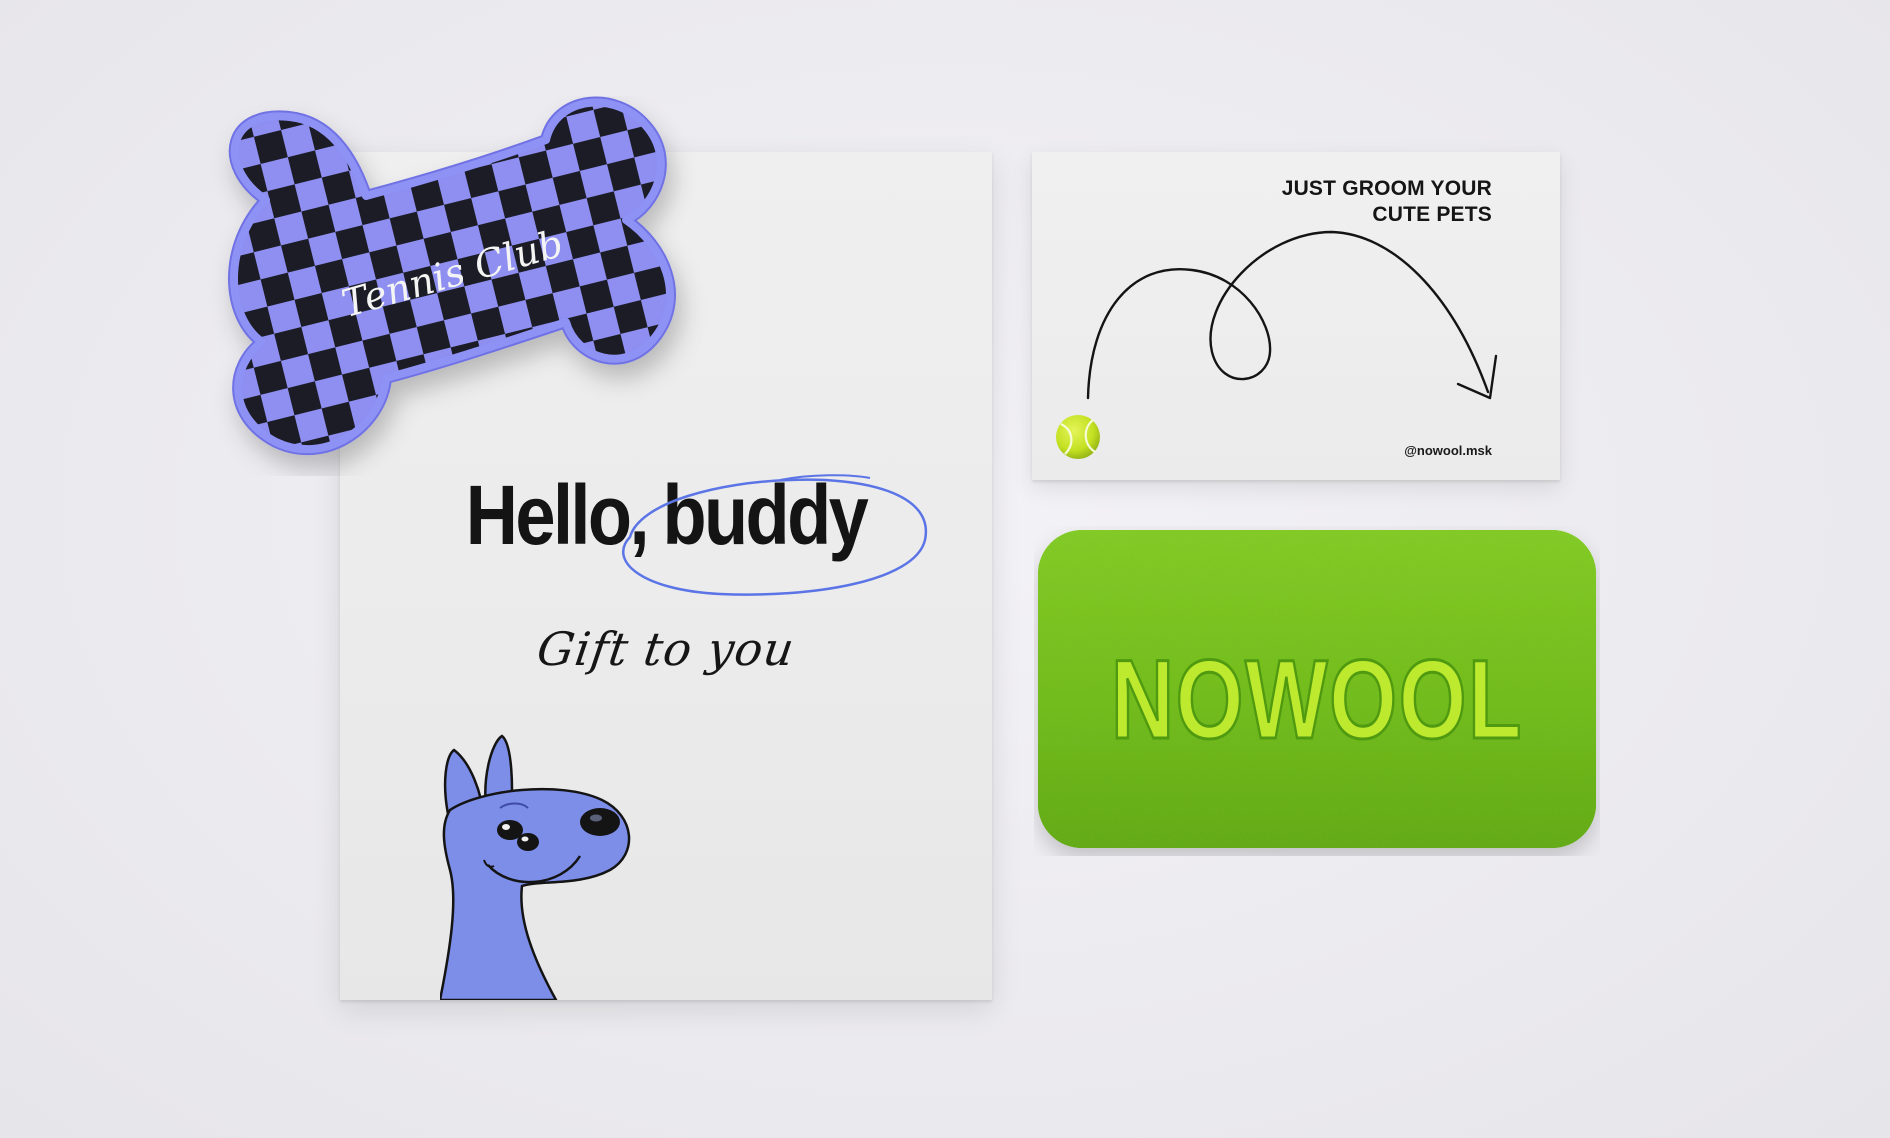  Describe the element at coordinates (1078, 437) in the screenshot. I see `tennis-ball-icon` at that location.